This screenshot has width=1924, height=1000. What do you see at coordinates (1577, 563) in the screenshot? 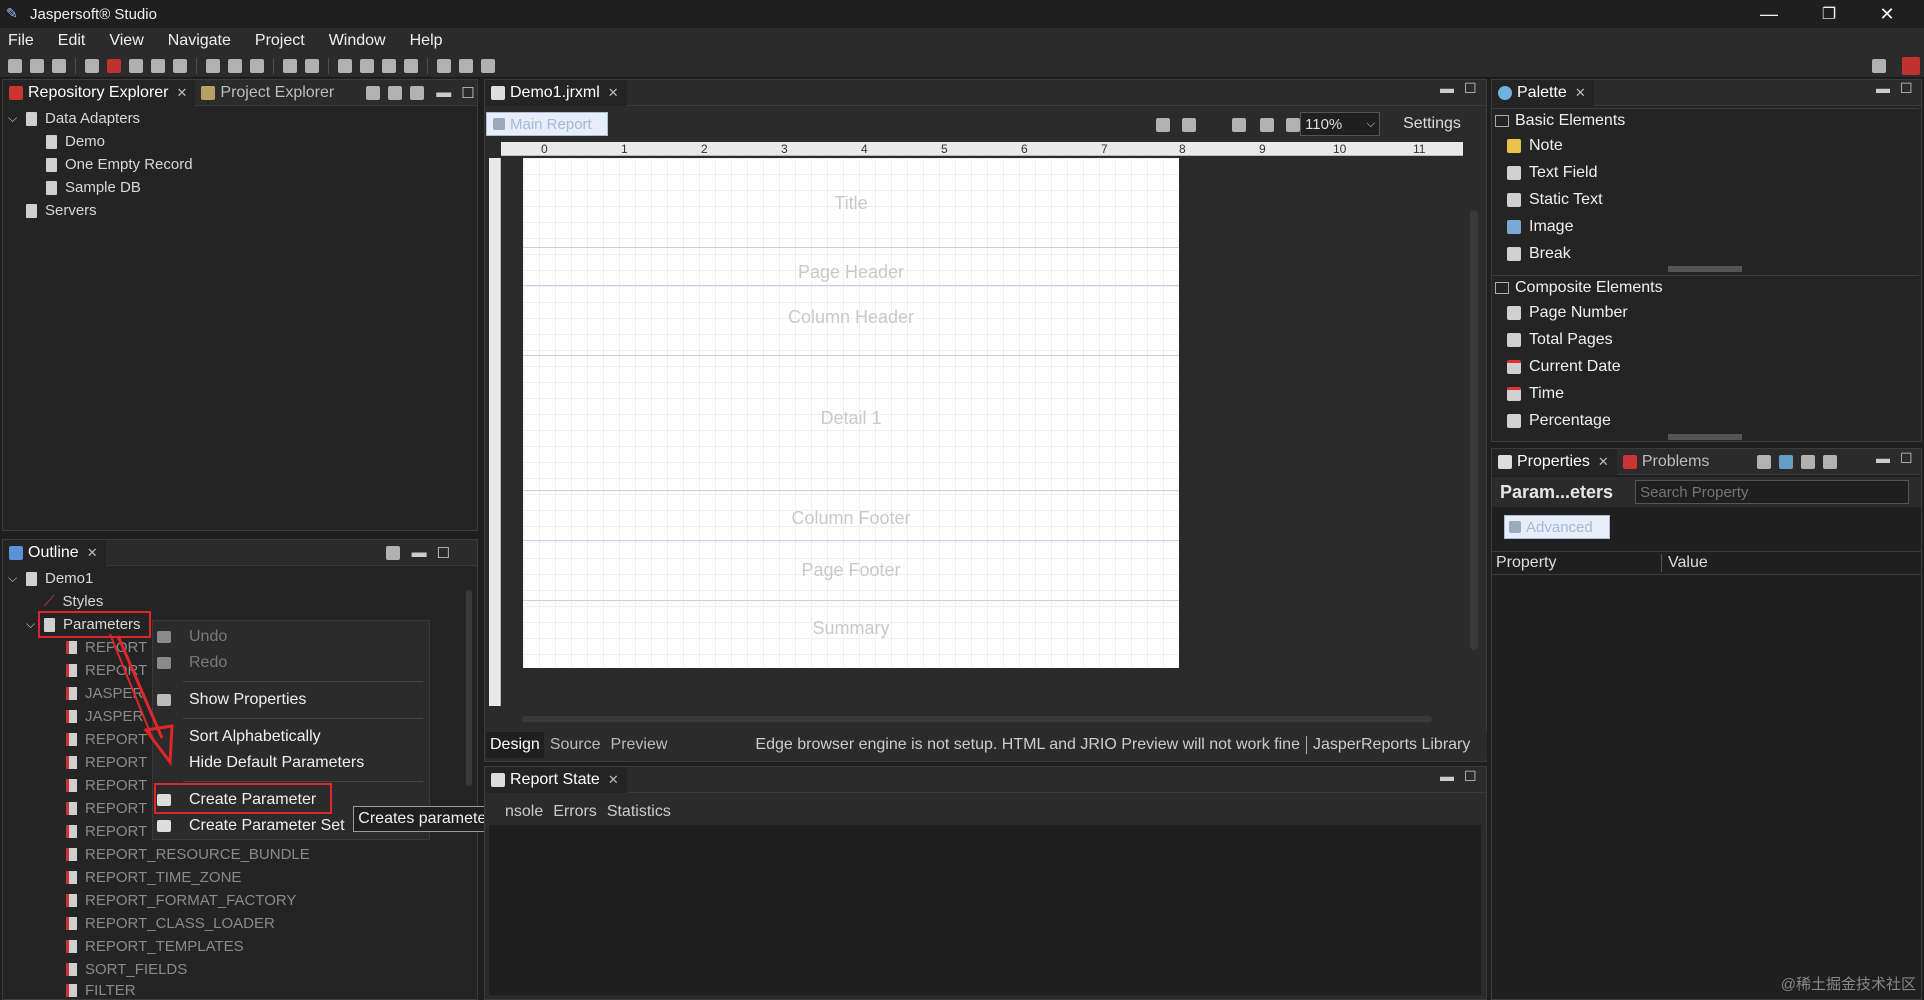
I see `column-property: Property` at bounding box center [1577, 563].